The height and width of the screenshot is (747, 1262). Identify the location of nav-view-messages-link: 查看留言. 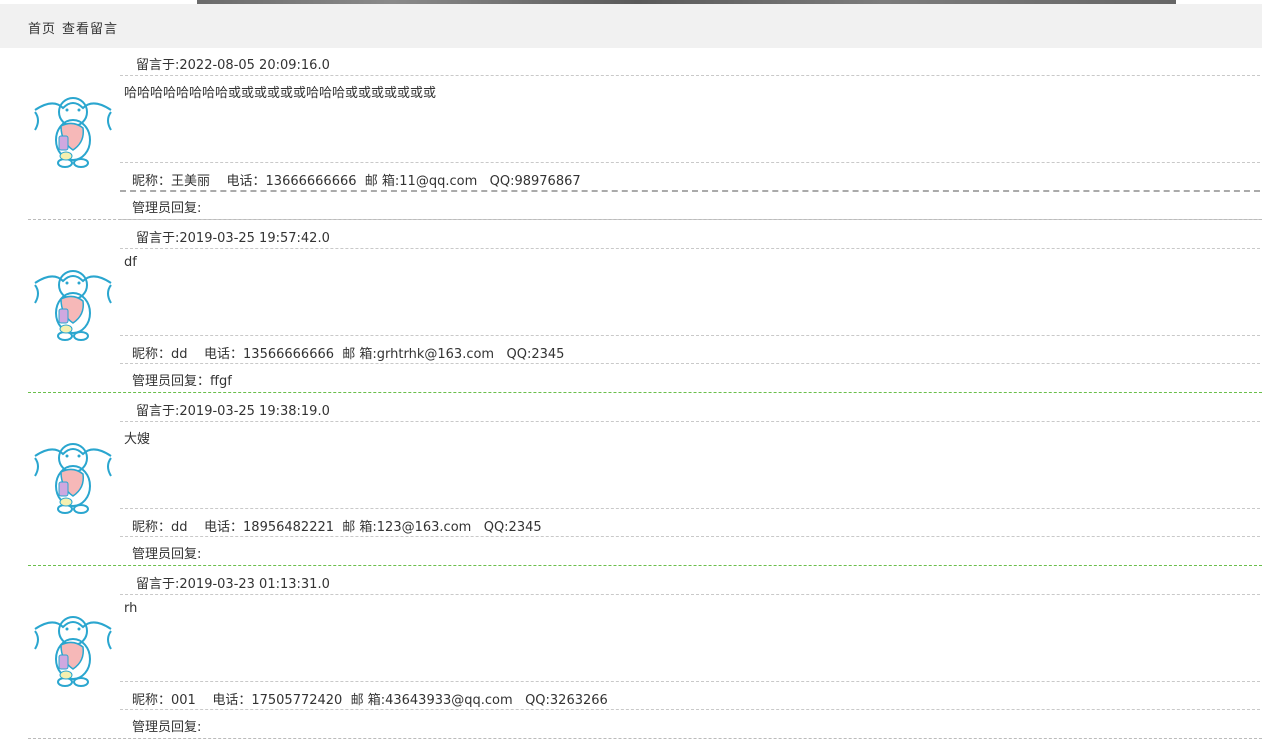
(90, 27).